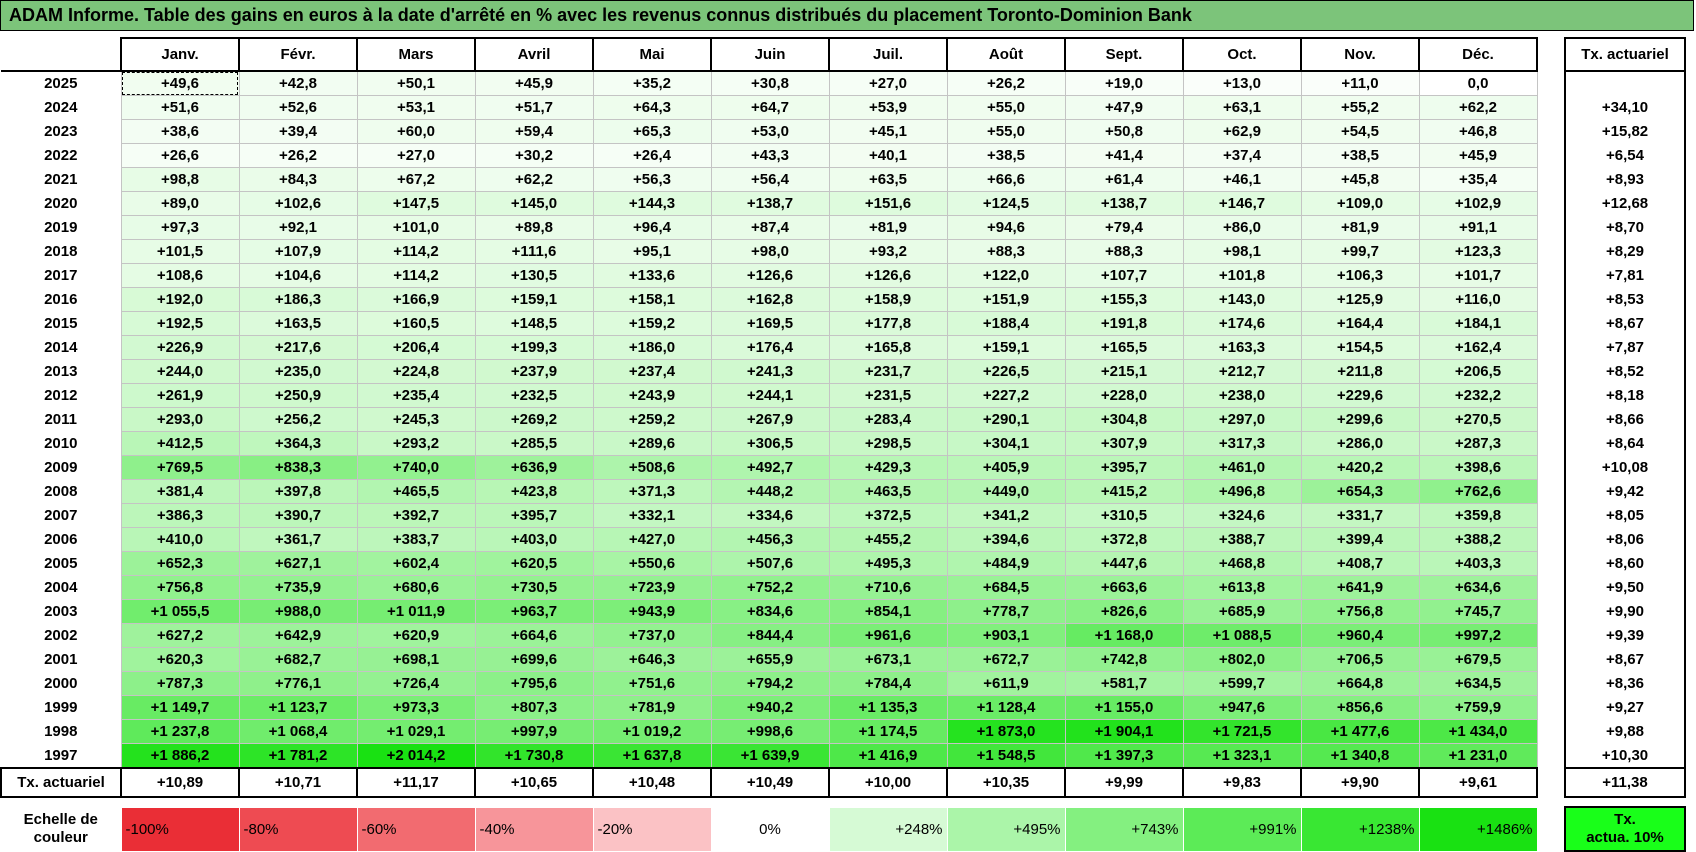  What do you see at coordinates (416, 683) in the screenshot?
I see `gain-cell: +726,4` at bounding box center [416, 683].